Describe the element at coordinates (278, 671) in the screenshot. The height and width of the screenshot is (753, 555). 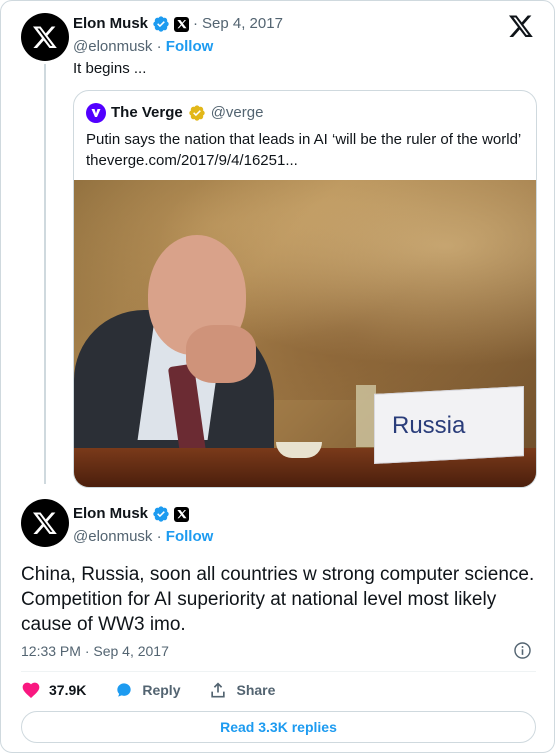
I see `divider` at that location.